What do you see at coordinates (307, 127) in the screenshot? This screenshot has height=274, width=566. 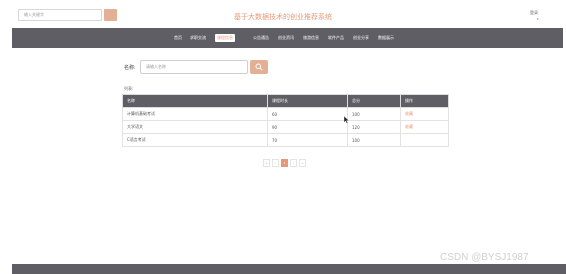 I see `cell-duration: 90` at bounding box center [307, 127].